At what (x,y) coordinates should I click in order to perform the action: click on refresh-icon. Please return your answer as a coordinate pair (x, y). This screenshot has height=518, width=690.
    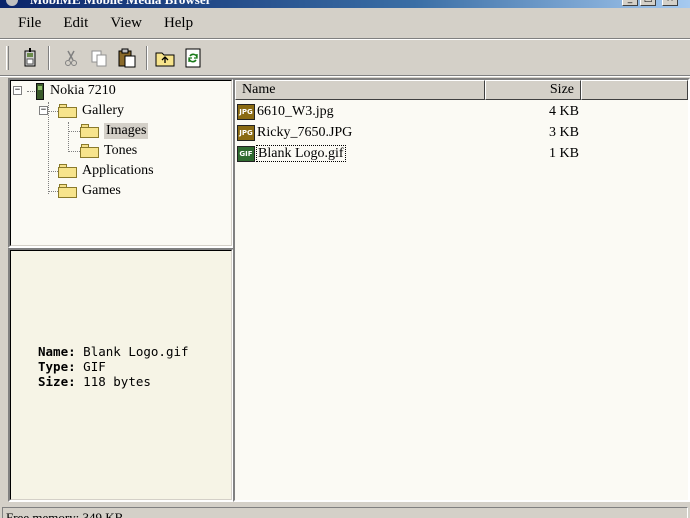
    Looking at the image, I should click on (193, 58).